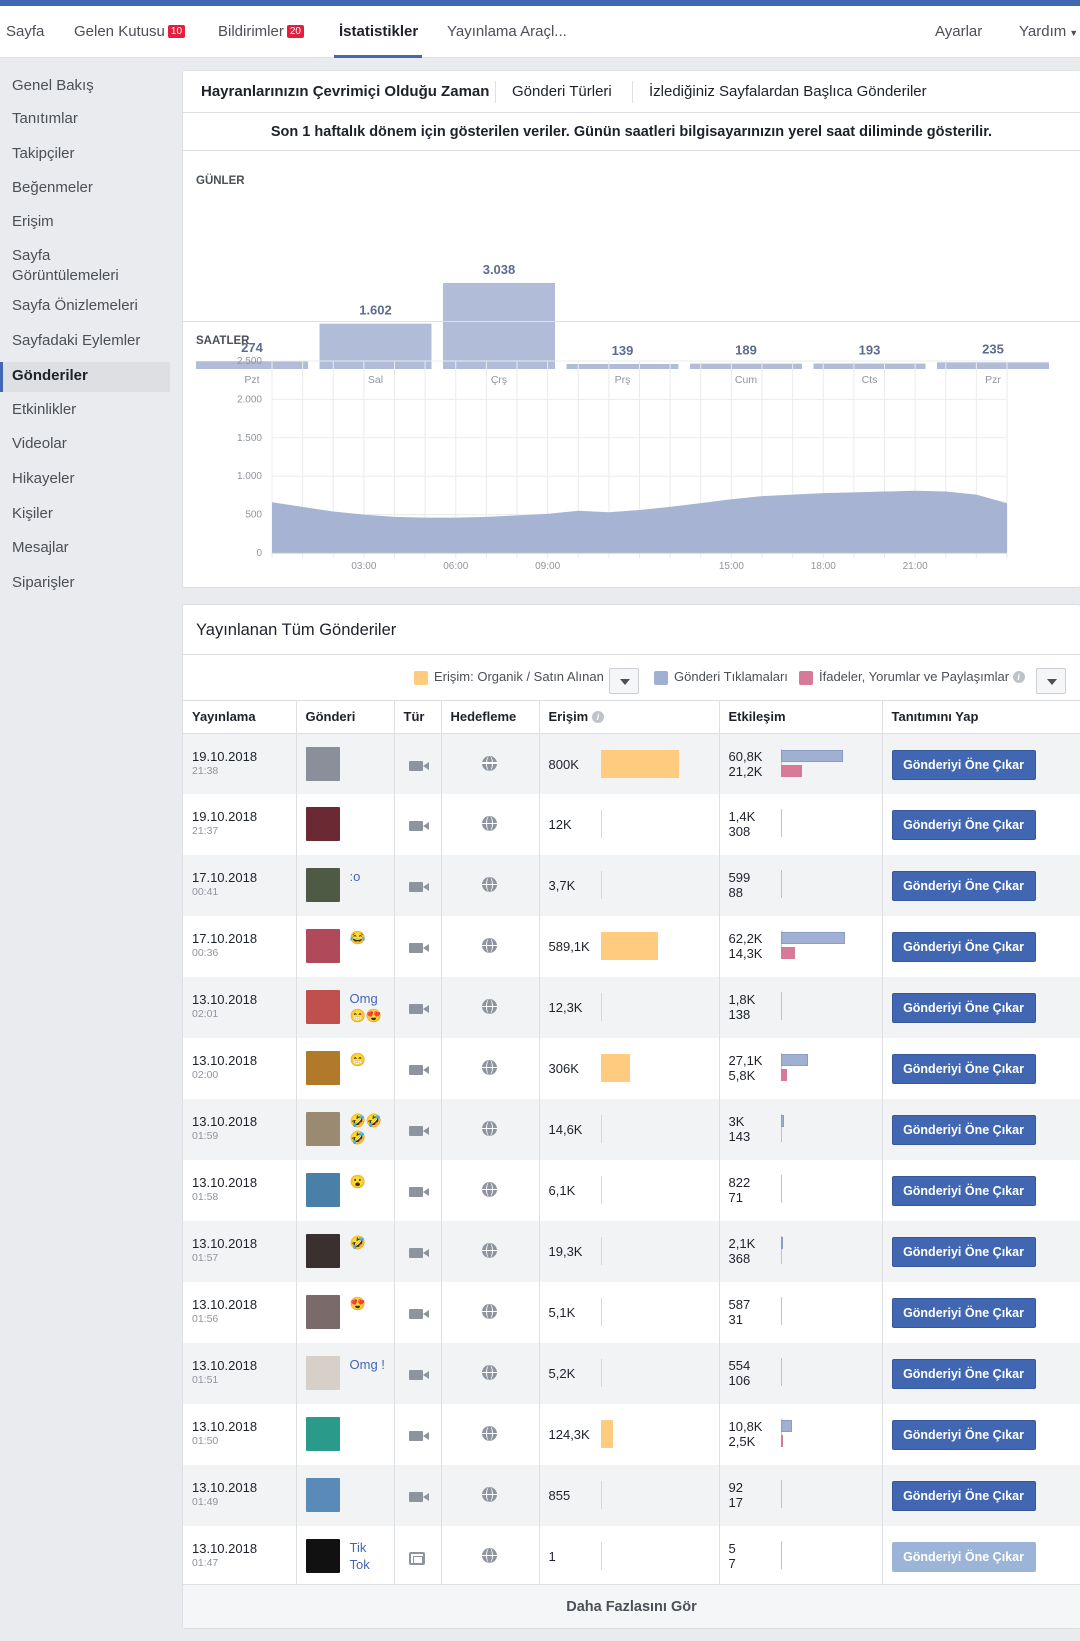 This screenshot has width=1080, height=1641. Describe the element at coordinates (344, 1190) in the screenshot. I see `post-cell: 😮` at that location.